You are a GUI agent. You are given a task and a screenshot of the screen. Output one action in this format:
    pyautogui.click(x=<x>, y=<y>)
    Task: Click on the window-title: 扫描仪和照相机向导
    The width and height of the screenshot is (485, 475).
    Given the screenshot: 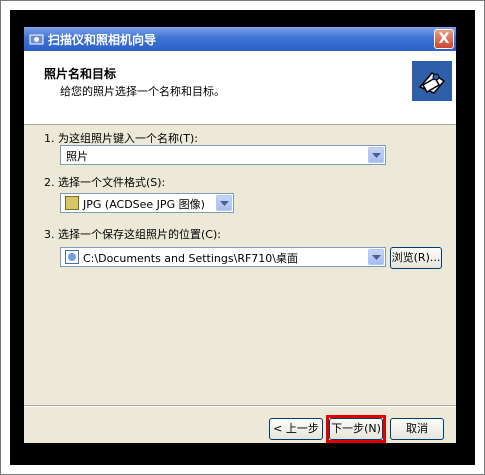 What is the action you would take?
    pyautogui.click(x=102, y=40)
    